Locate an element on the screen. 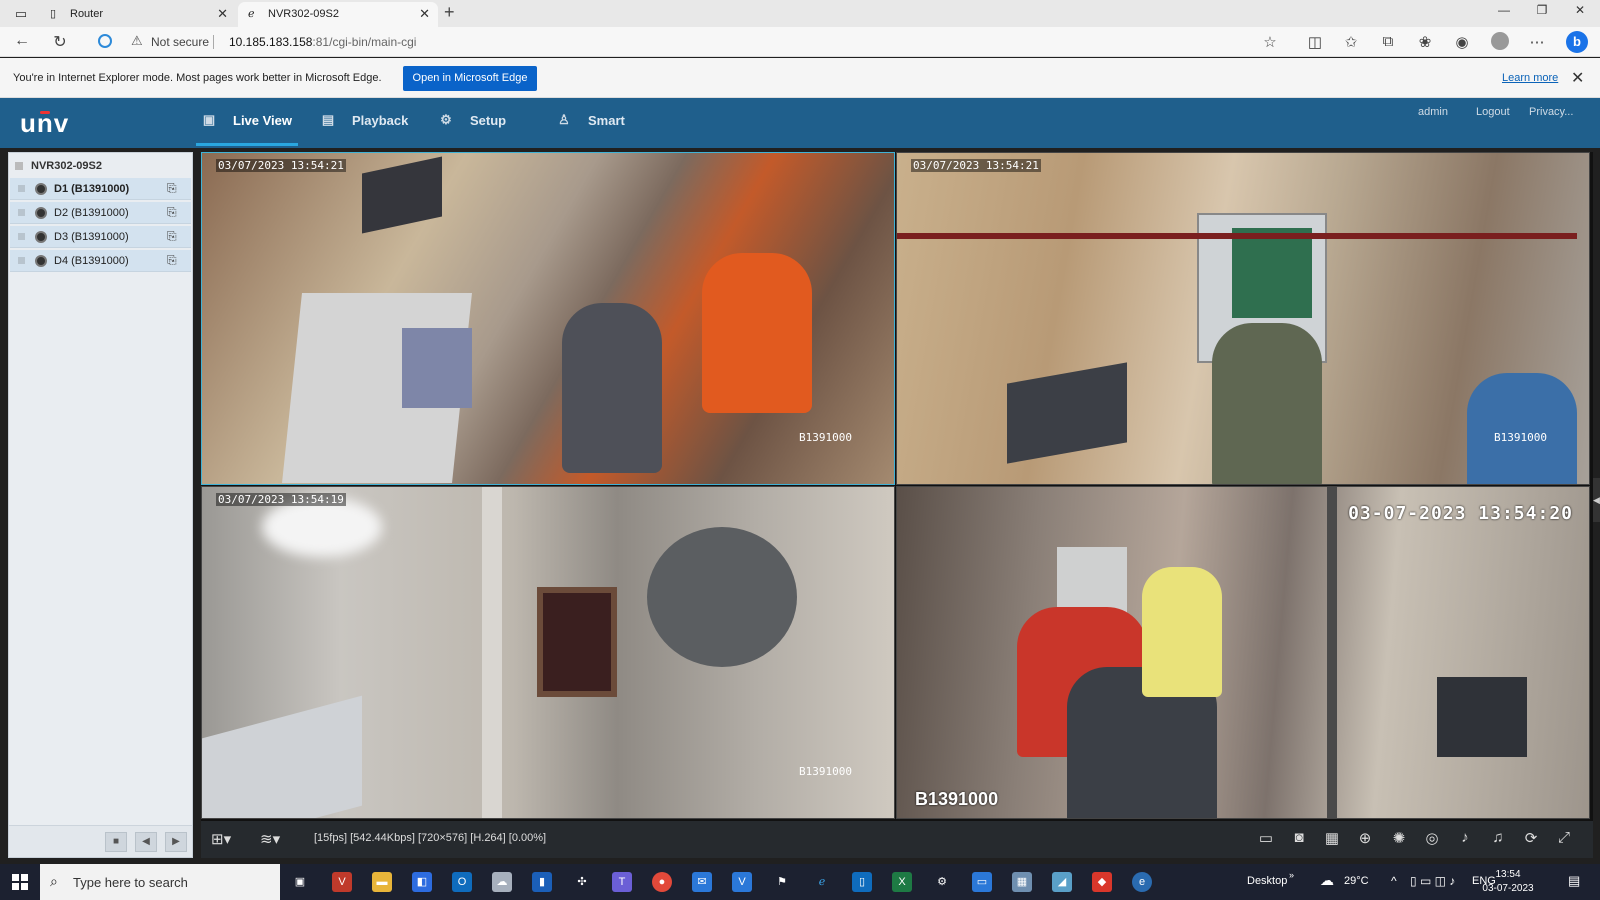  channel-row-d4: D4 (B1391000) ⎘ is located at coordinates (100, 261).